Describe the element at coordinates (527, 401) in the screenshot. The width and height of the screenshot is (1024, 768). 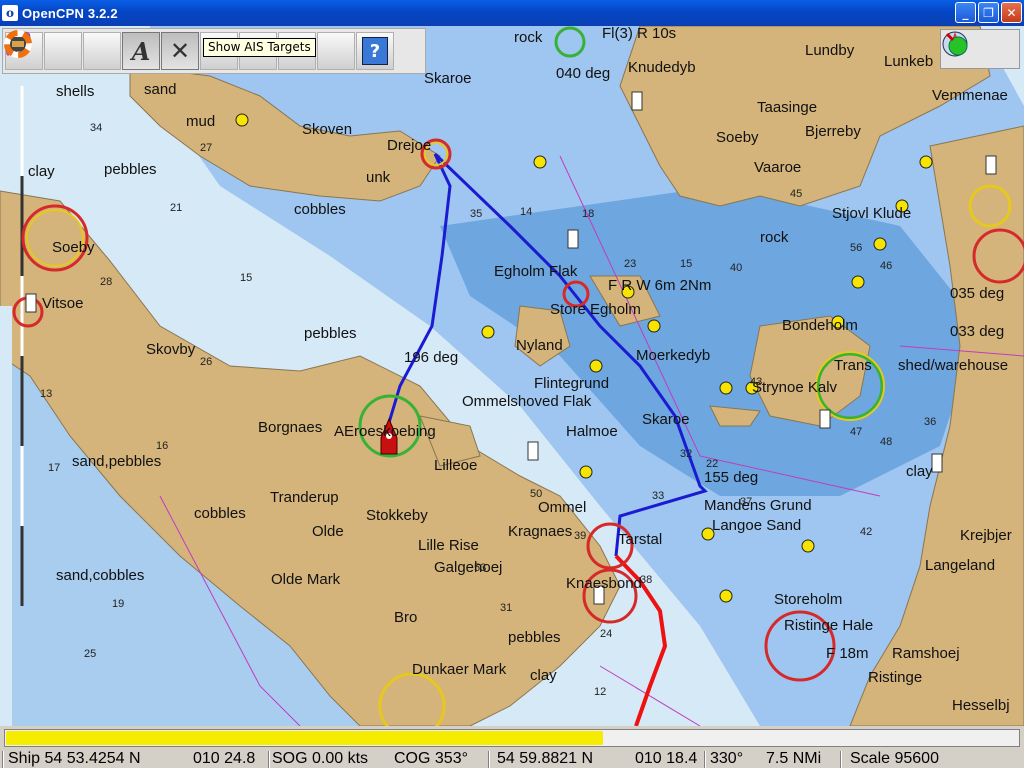
I see `place-label: Ommelshoved Flak` at that location.